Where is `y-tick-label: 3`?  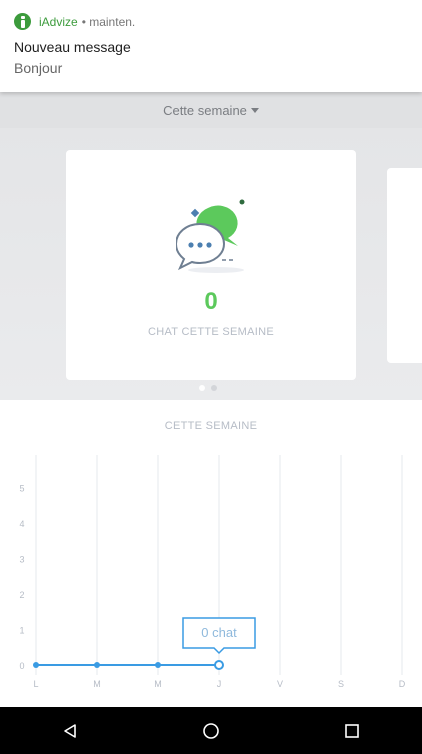
y-tick-label: 3 is located at coordinates (21, 560).